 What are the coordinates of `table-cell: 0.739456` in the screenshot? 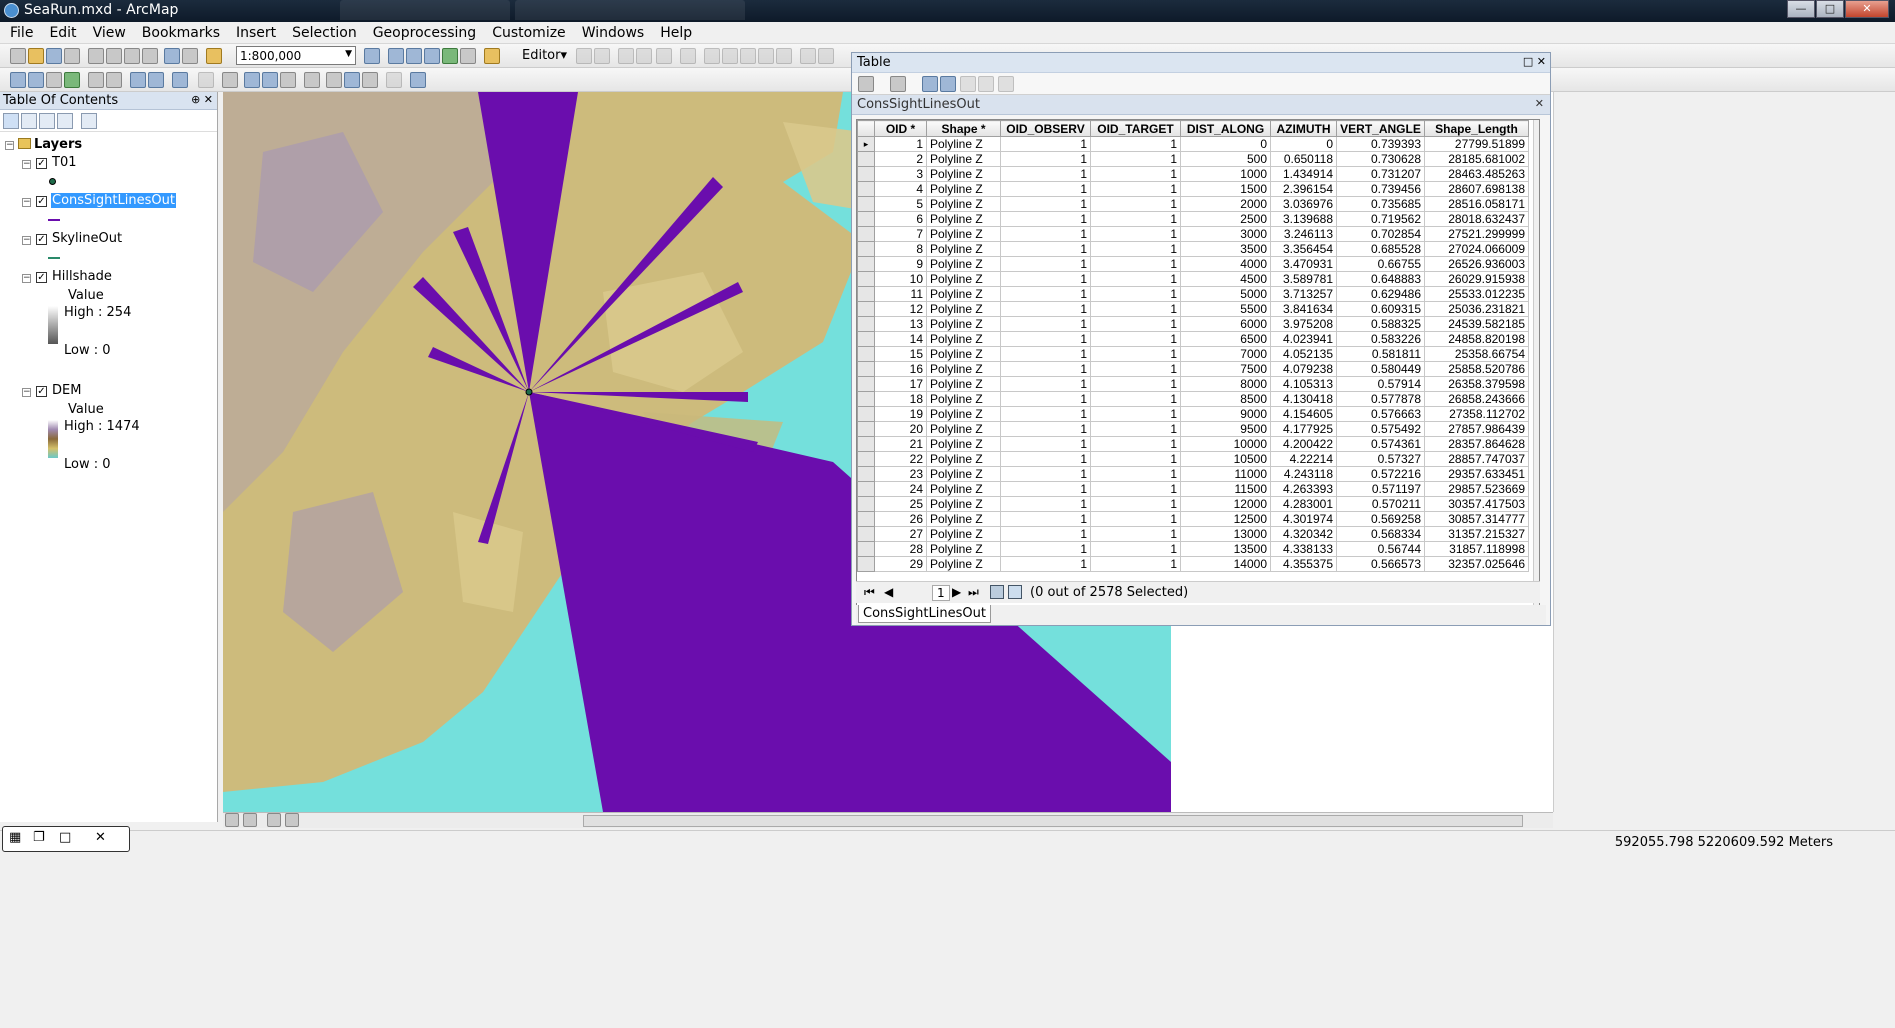 It's located at (1380, 189).